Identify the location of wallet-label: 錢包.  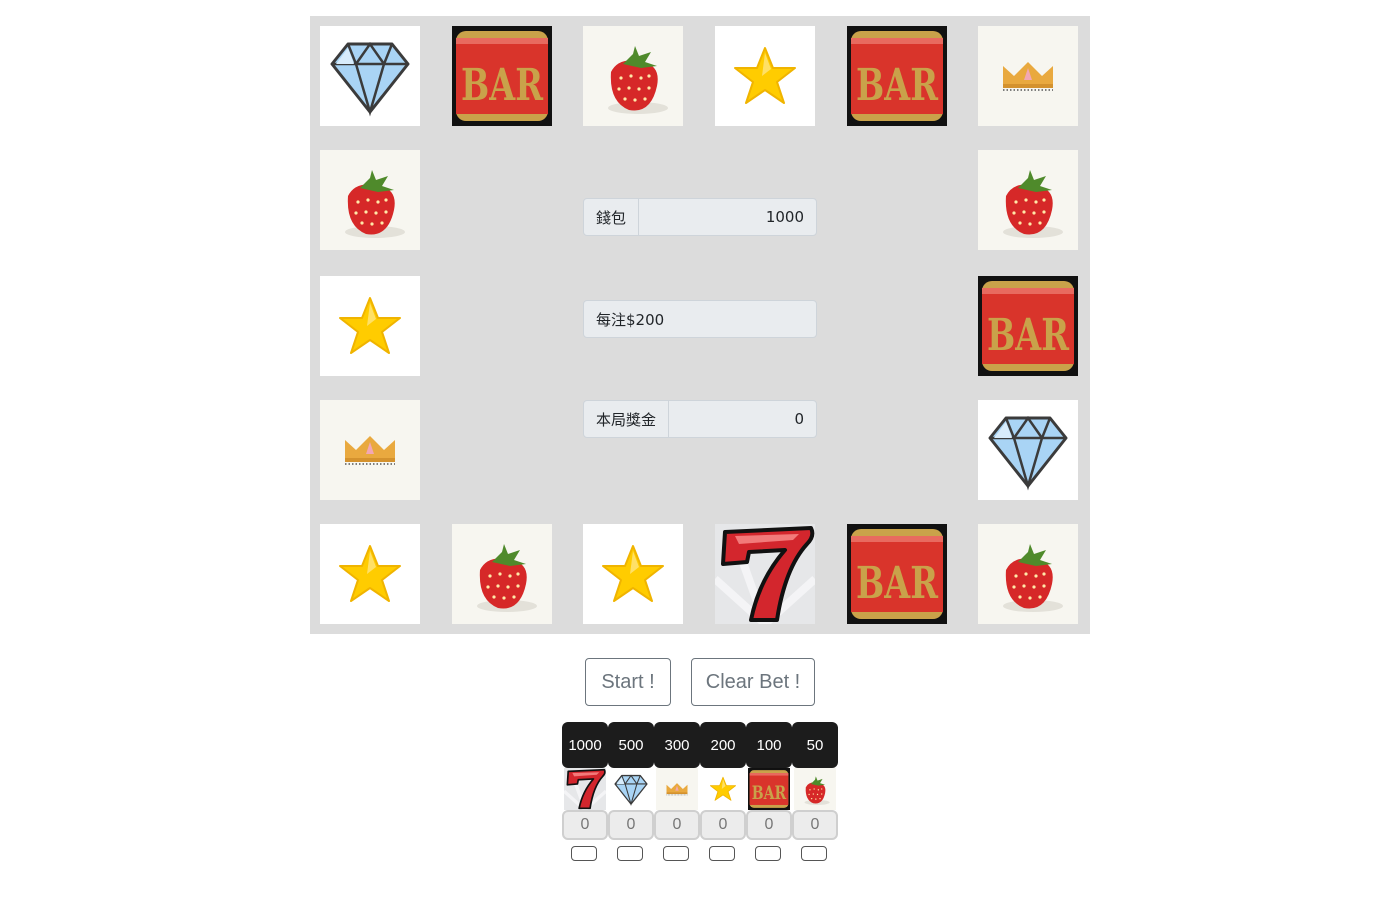
(612, 217).